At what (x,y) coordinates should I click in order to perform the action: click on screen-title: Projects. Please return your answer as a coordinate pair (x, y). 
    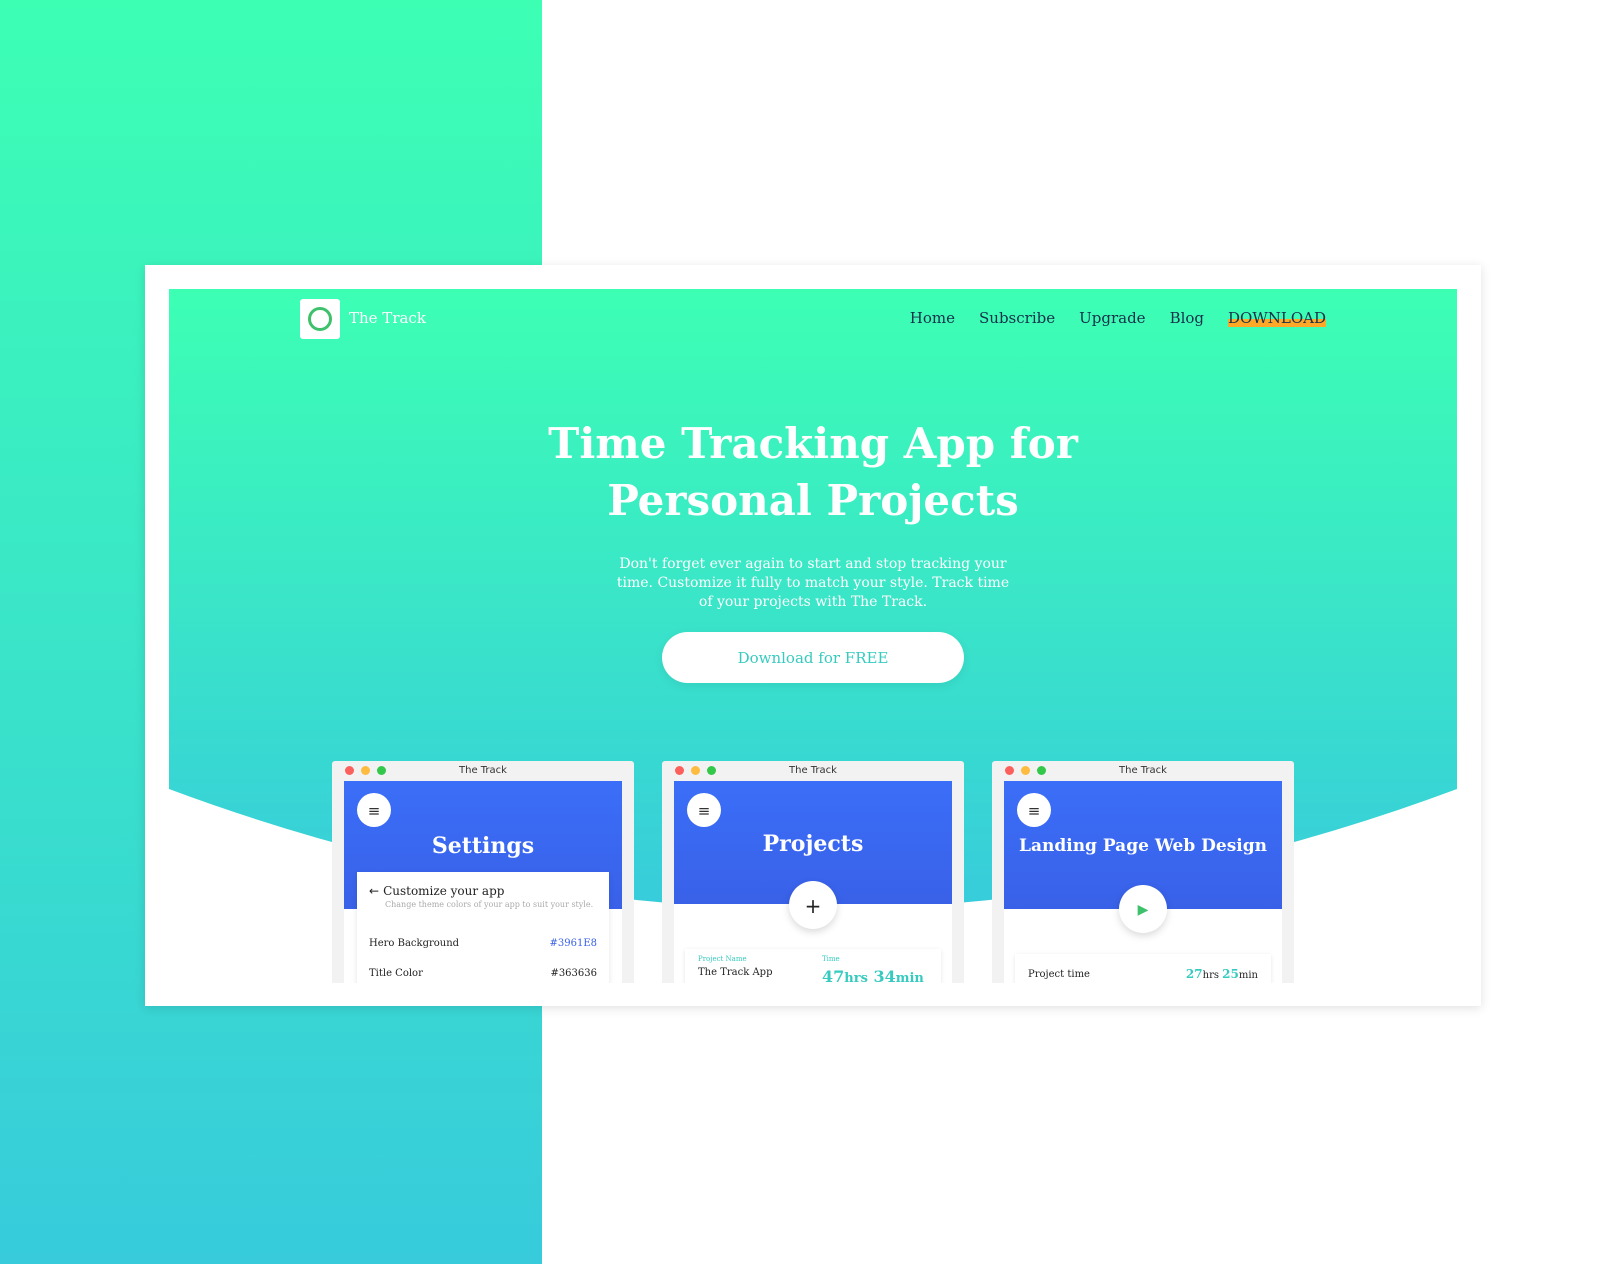
    Looking at the image, I should click on (813, 844).